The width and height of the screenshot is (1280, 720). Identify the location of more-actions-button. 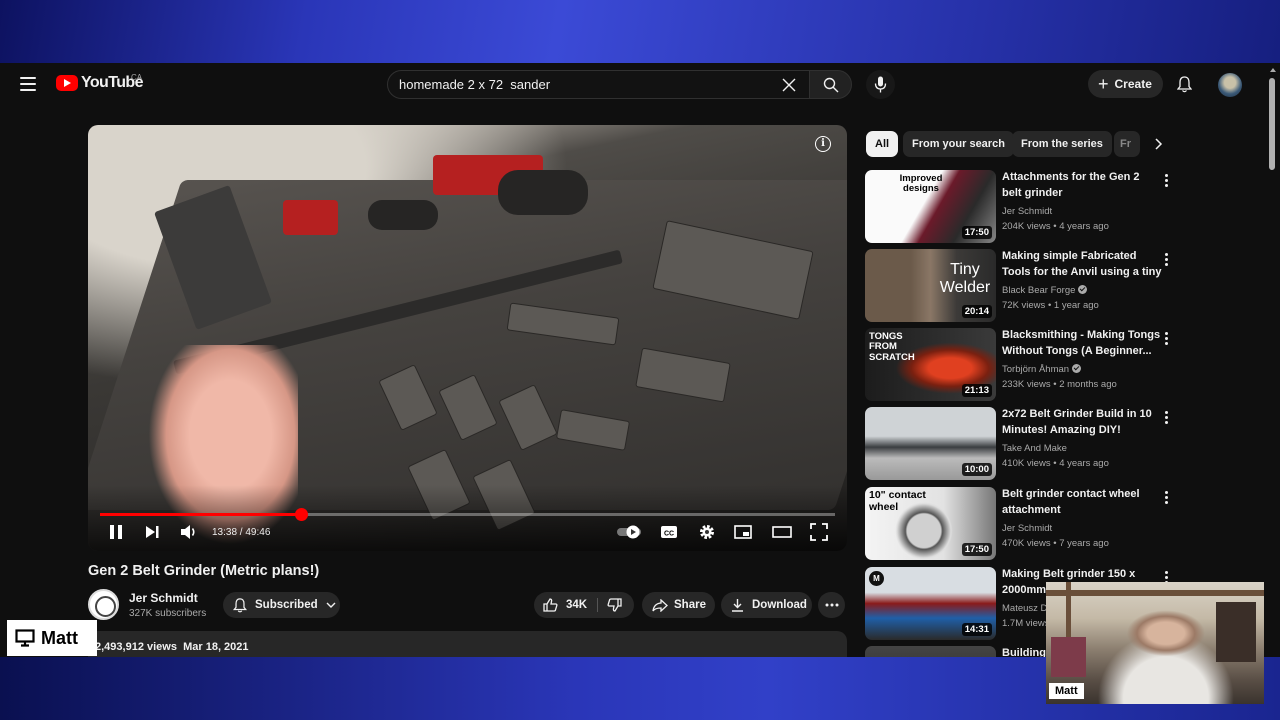
(831, 605).